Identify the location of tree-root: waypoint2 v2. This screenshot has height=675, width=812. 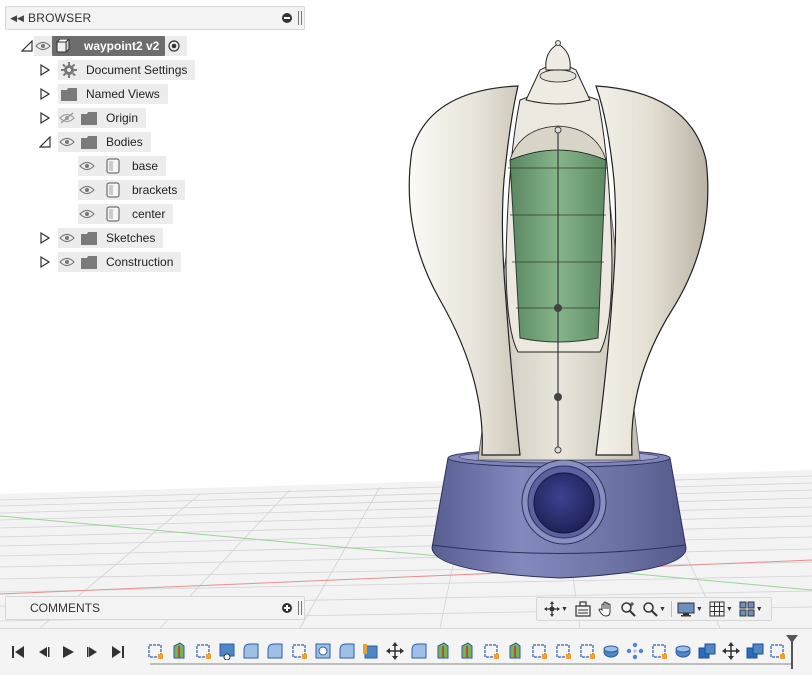
(104, 46).